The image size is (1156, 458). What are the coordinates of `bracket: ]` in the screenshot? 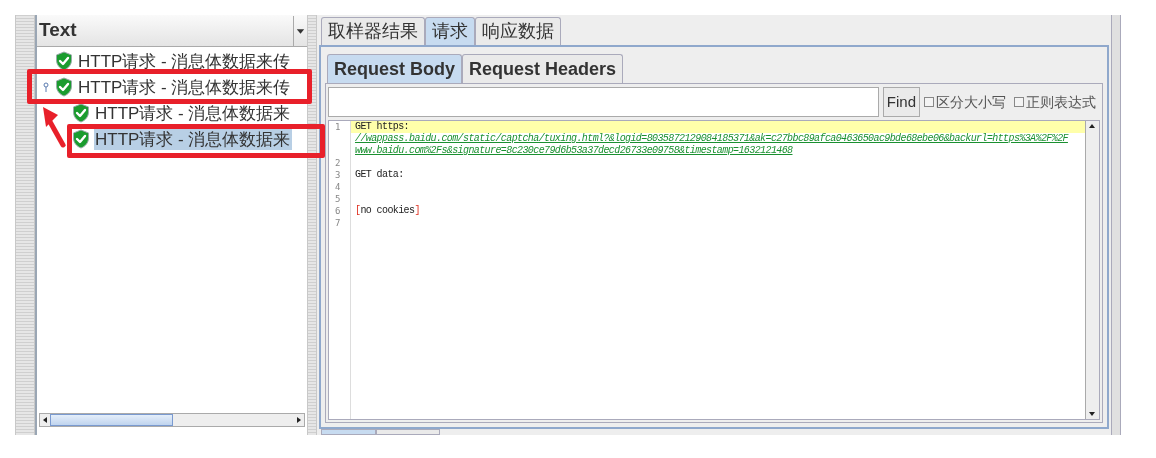 It's located at (417, 210).